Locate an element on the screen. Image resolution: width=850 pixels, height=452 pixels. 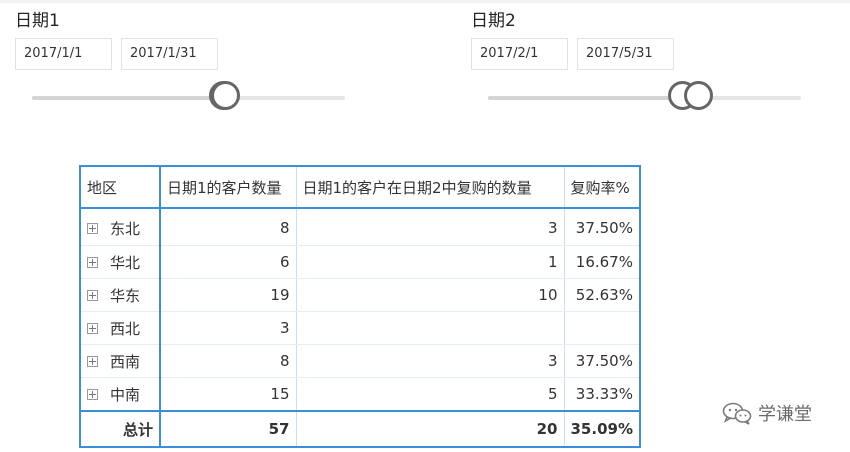
region-label: 华北 is located at coordinates (125, 262).